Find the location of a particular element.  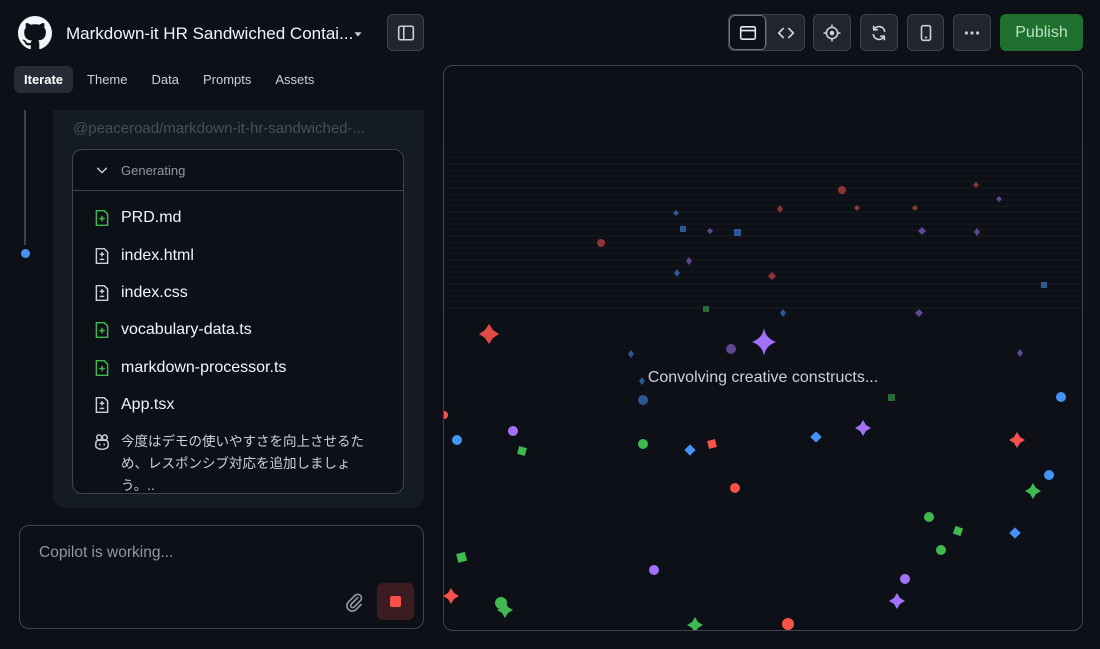

stop-icon is located at coordinates (395, 601).